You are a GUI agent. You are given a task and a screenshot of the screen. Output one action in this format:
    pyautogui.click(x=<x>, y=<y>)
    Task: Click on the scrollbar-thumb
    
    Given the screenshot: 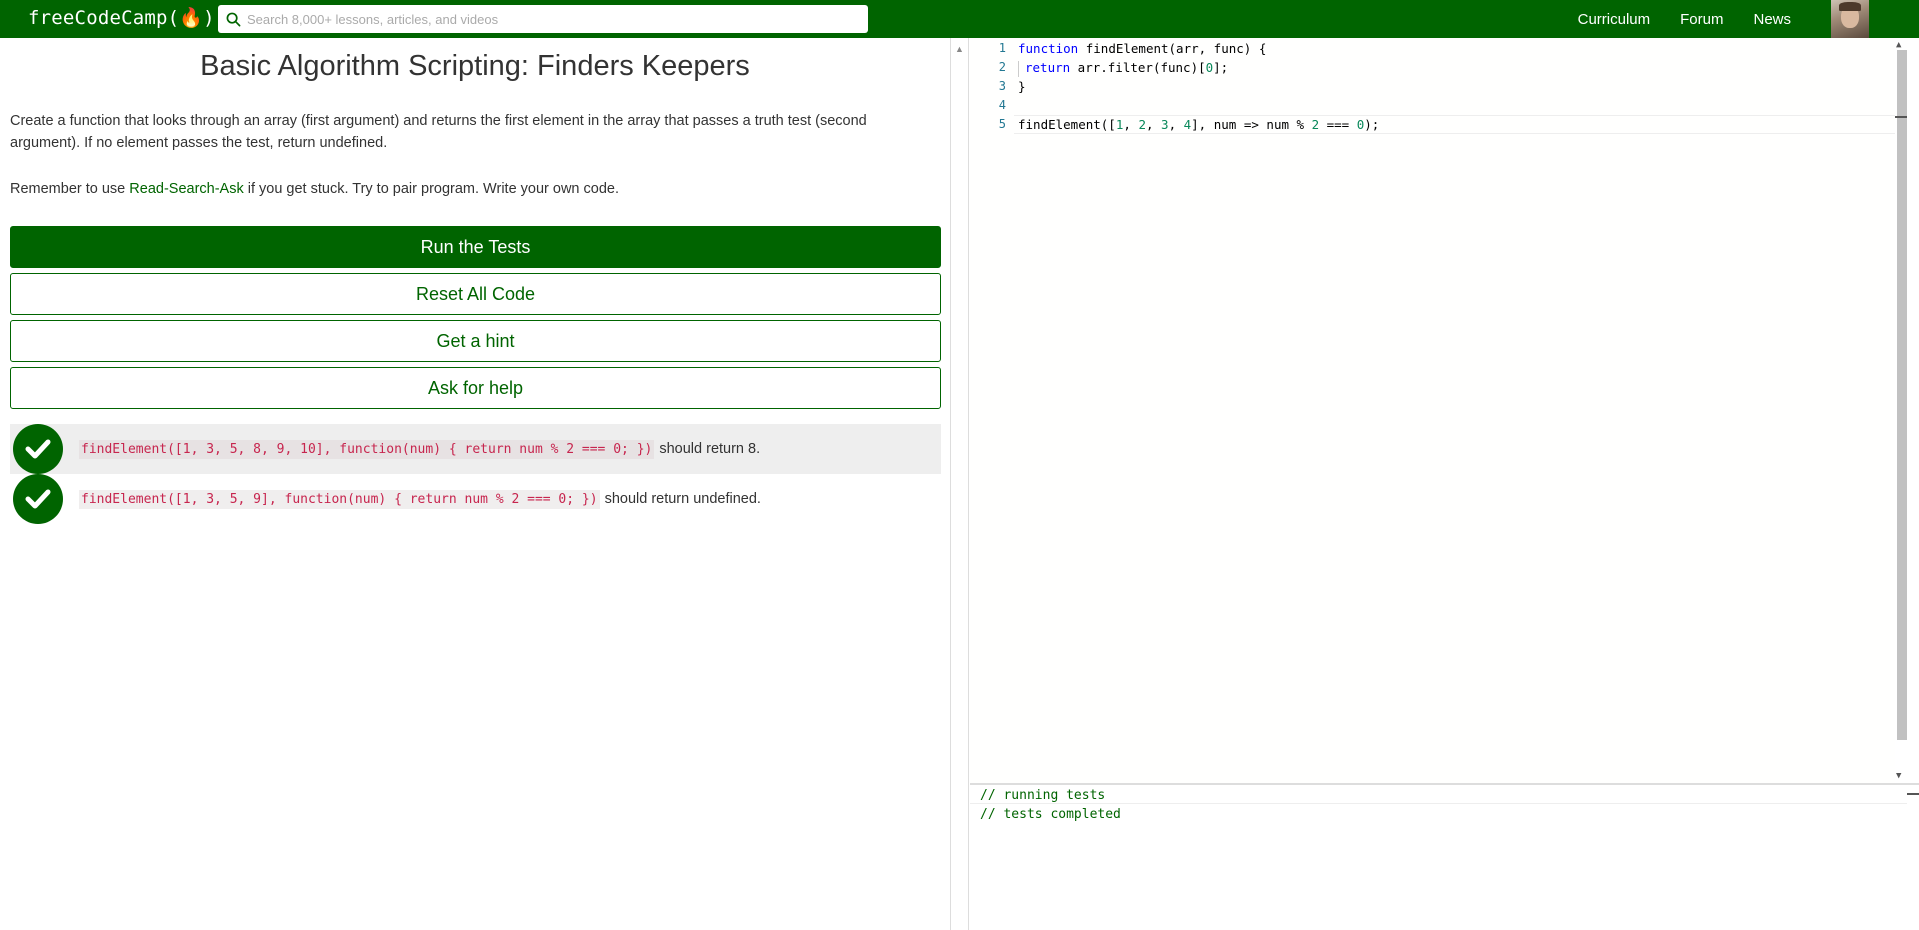 What is the action you would take?
    pyautogui.click(x=1902, y=395)
    